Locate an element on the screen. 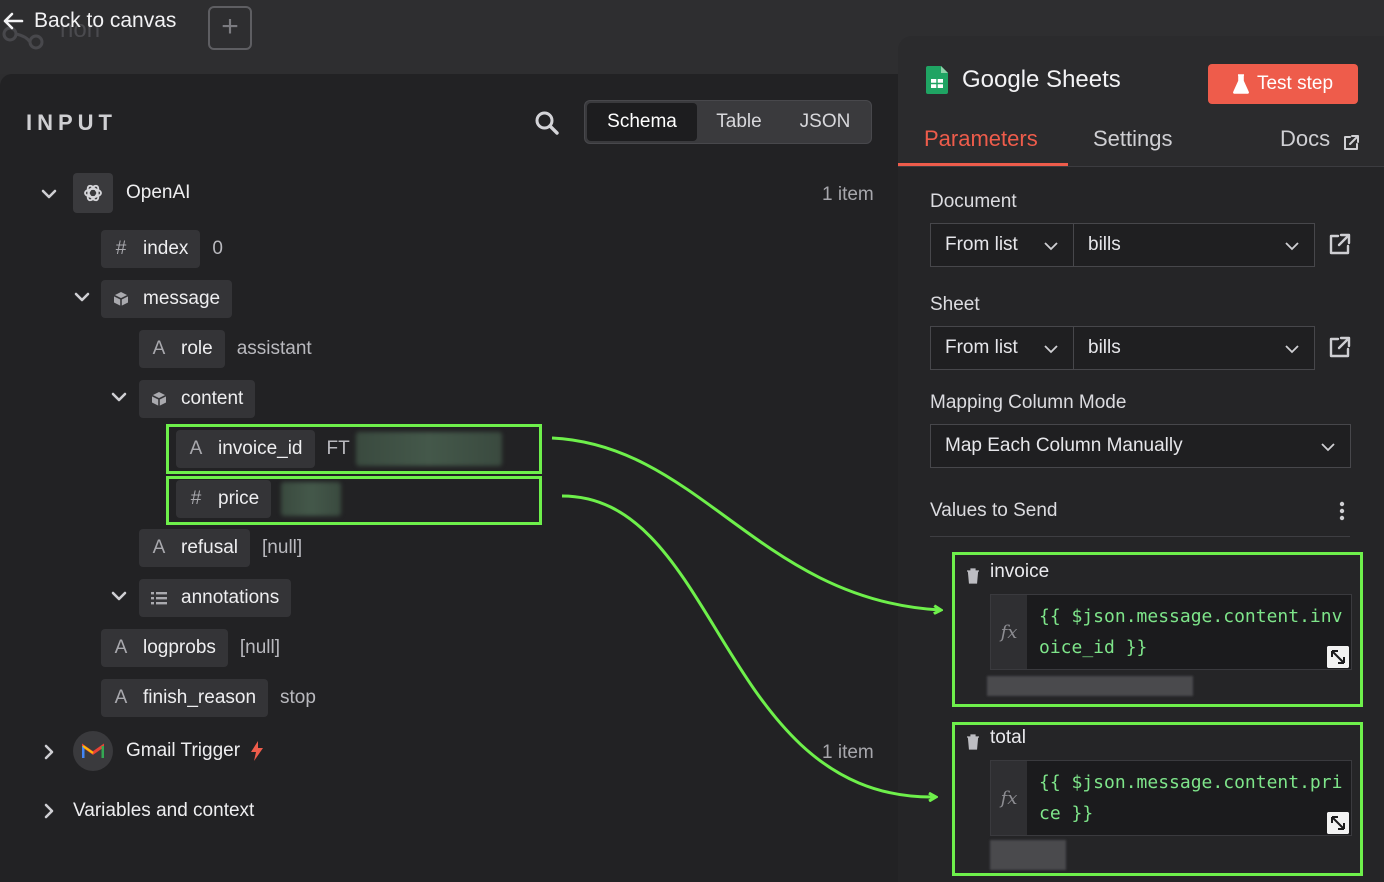 This screenshot has width=1384, height=882. document-value: bills is located at coordinates (1104, 244).